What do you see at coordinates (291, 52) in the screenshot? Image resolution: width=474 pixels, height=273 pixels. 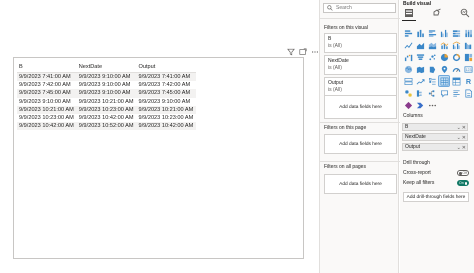 I see `filter-icon` at bounding box center [291, 52].